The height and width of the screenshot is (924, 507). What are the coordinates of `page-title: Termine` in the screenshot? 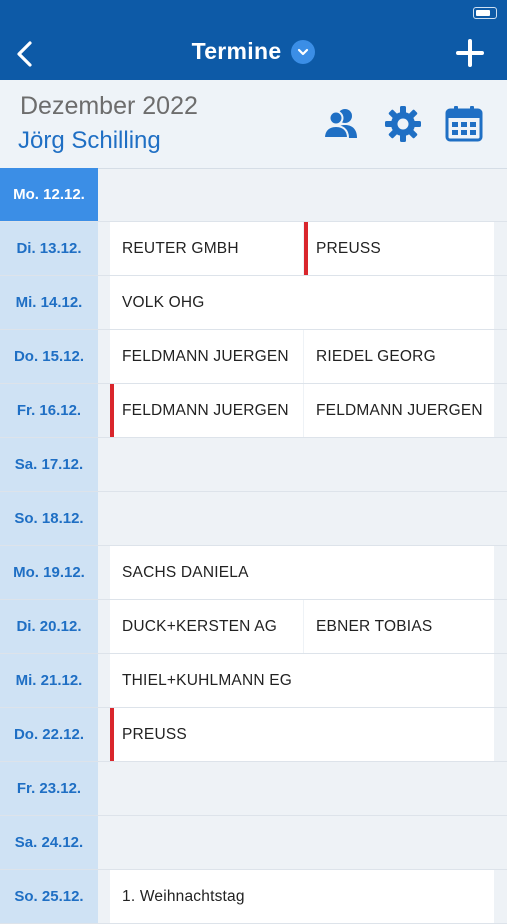 It's located at (236, 51).